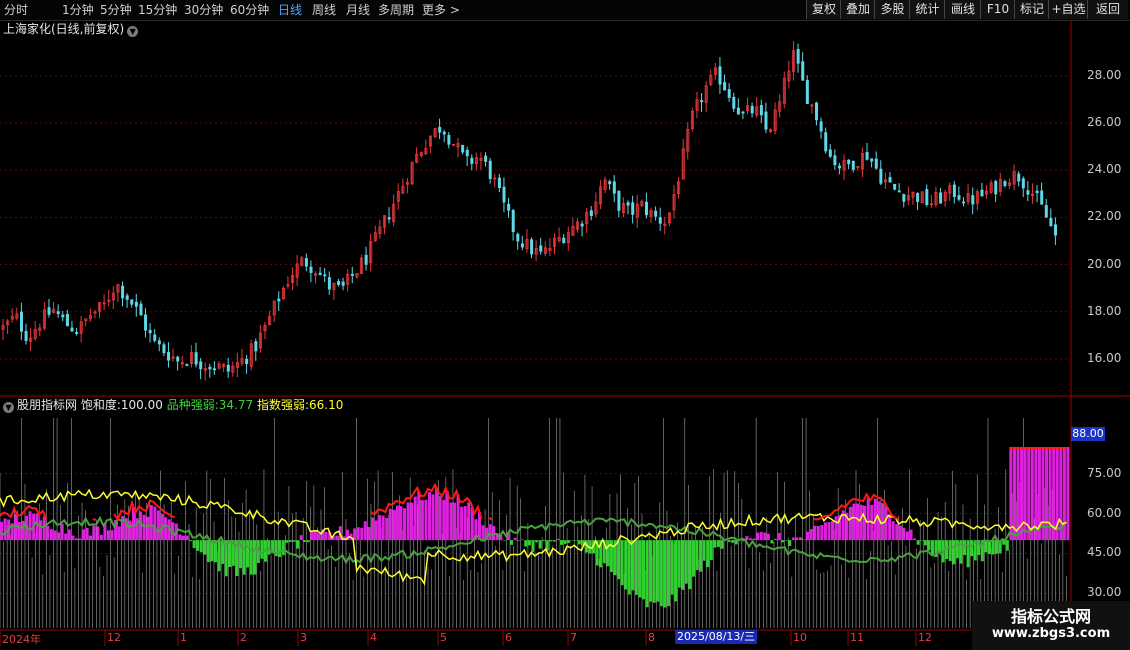  What do you see at coordinates (800, 637) in the screenshot?
I see `month-label: 10` at bounding box center [800, 637].